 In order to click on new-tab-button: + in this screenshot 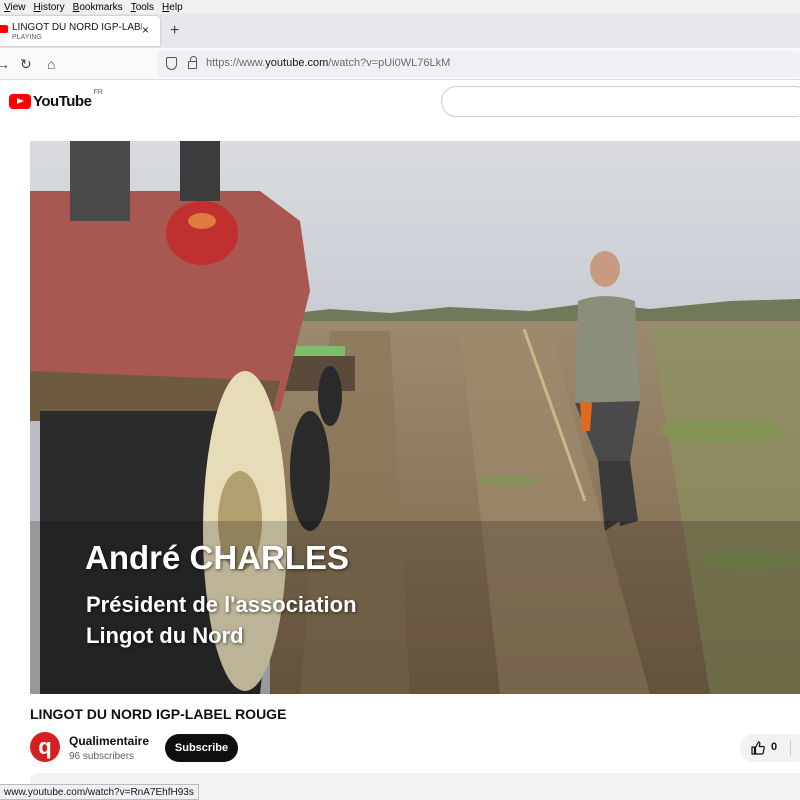, I will do `click(174, 31)`.